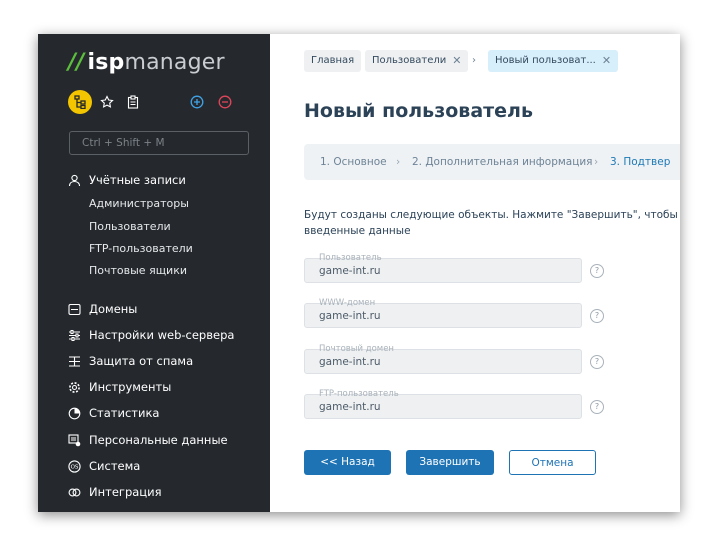  What do you see at coordinates (450, 462) in the screenshot?
I see `finish-button: Завершить` at bounding box center [450, 462].